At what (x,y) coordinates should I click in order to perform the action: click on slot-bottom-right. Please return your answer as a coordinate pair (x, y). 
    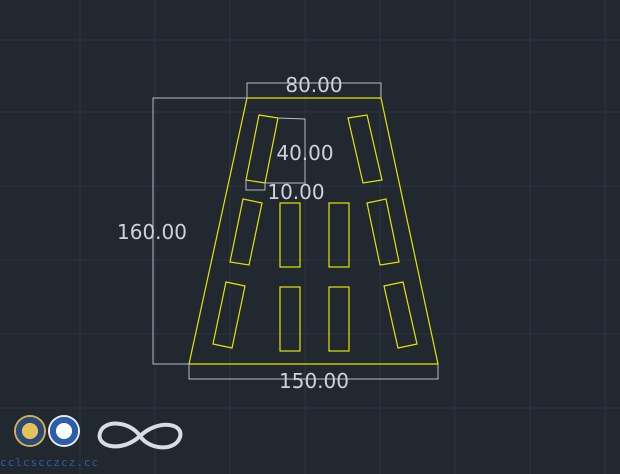
    Looking at the image, I should click on (400, 315).